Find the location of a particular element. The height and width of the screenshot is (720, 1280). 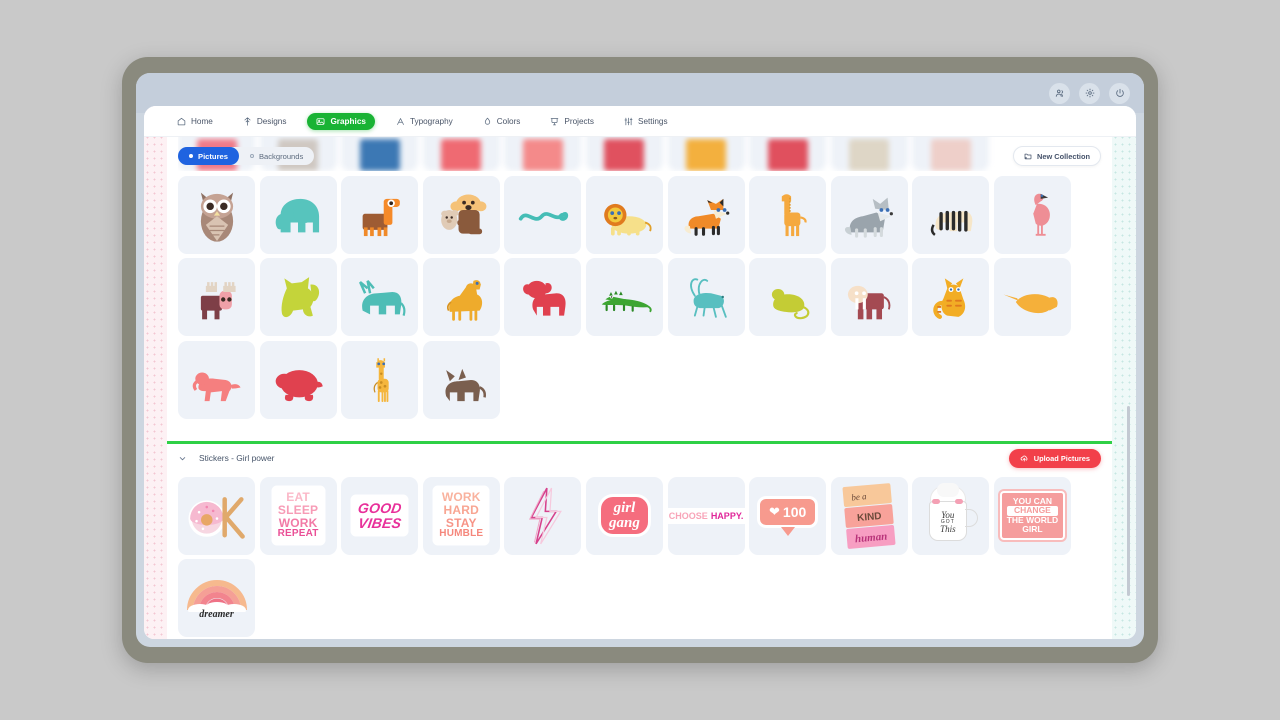

picture-cell-tabby-cat is located at coordinates (951, 297).